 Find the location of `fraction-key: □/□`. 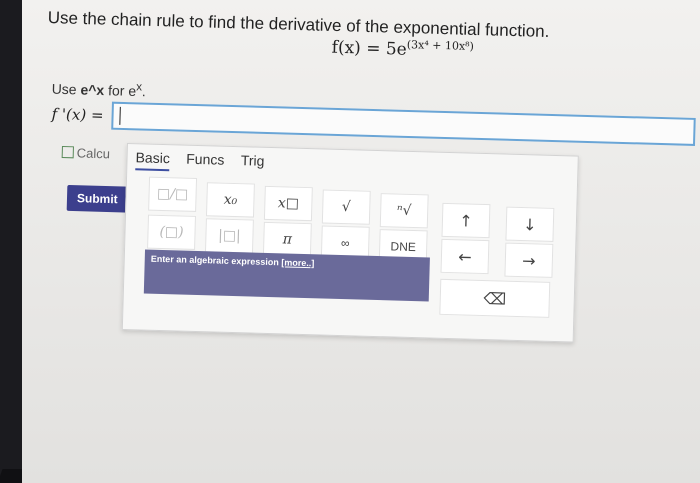

fraction-key: □/□ is located at coordinates (173, 194).